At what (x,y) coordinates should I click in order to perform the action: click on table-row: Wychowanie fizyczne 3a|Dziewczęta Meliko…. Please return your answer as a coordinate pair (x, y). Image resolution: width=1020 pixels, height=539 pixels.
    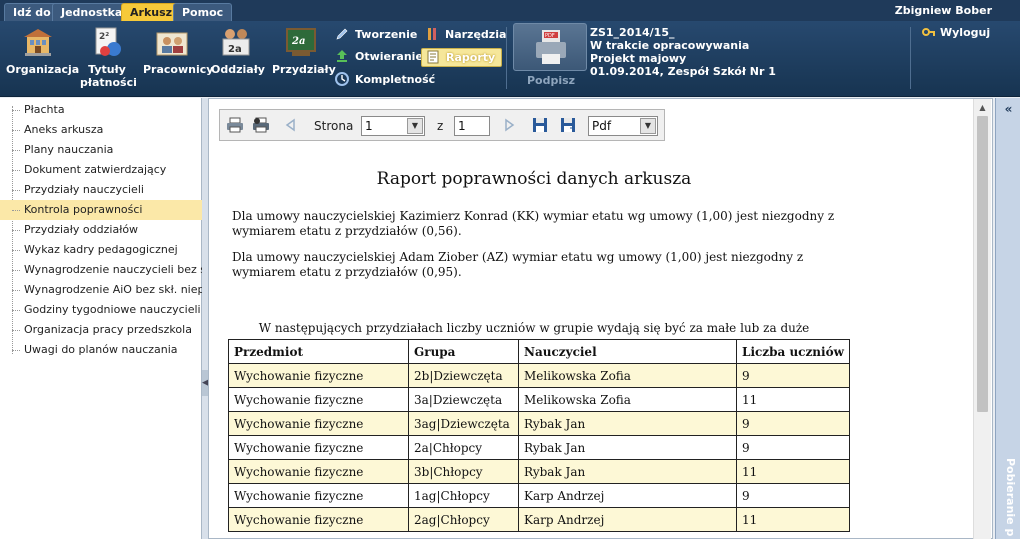
    Looking at the image, I should click on (539, 399).